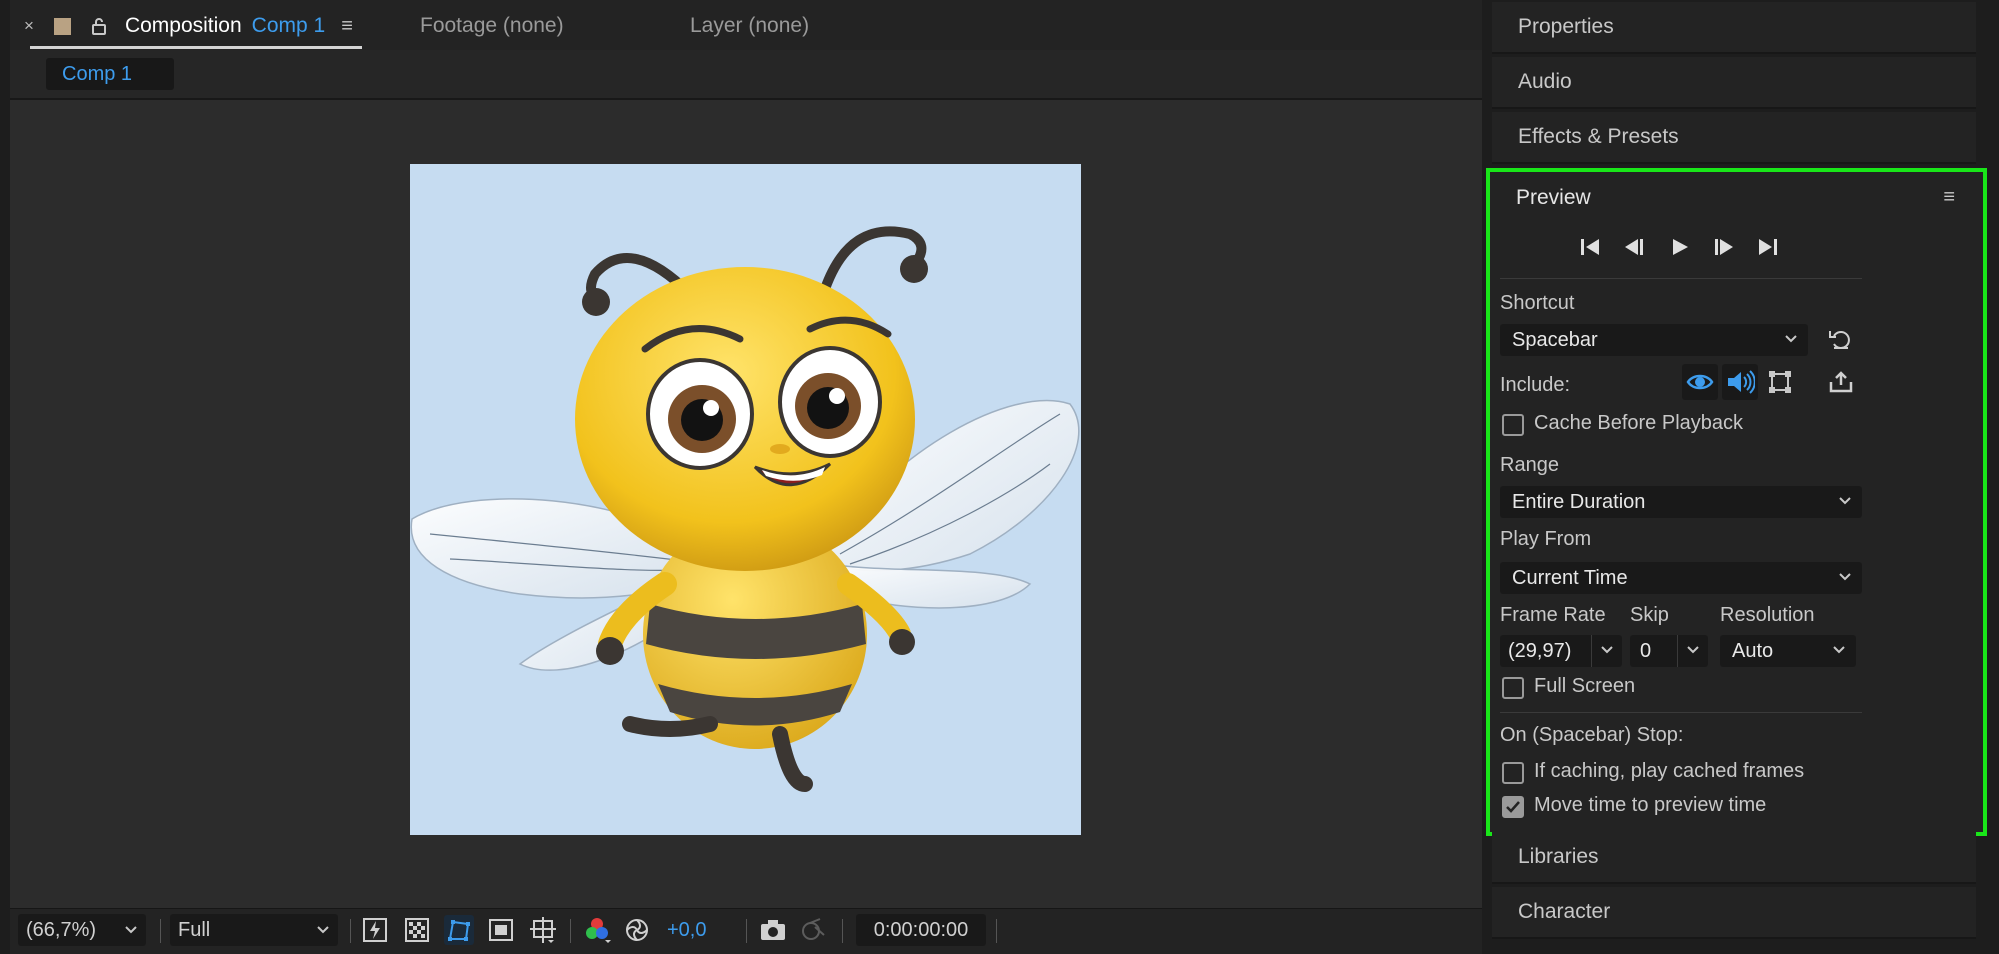 The image size is (1999, 954). Describe the element at coordinates (1585, 686) in the screenshot. I see `full-screen-label: Full Screen` at that location.